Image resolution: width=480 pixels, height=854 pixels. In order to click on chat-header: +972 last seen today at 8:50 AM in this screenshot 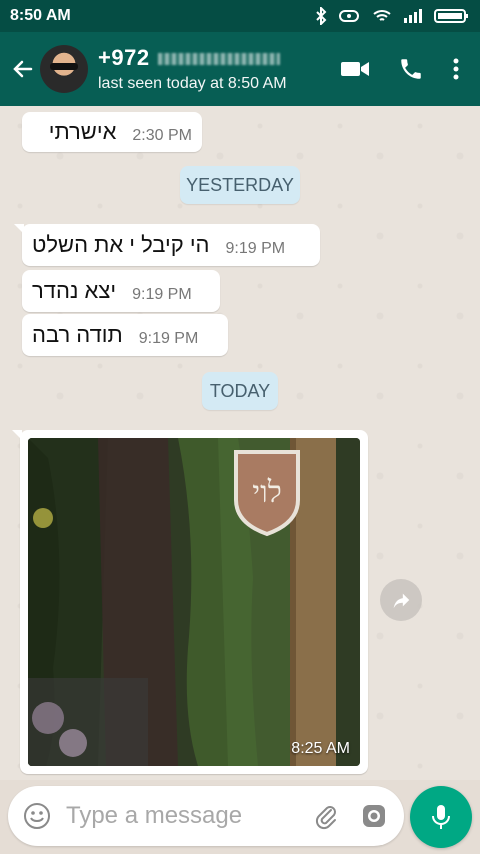, I will do `click(240, 69)`.